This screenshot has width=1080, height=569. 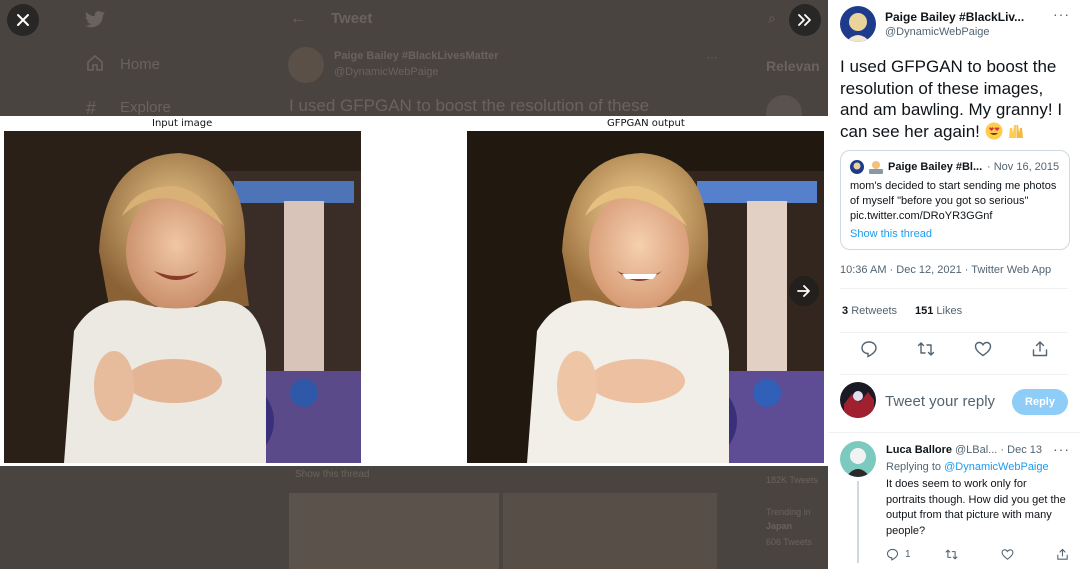 I want to click on technologist-emoji-icon, so click(x=876, y=167).